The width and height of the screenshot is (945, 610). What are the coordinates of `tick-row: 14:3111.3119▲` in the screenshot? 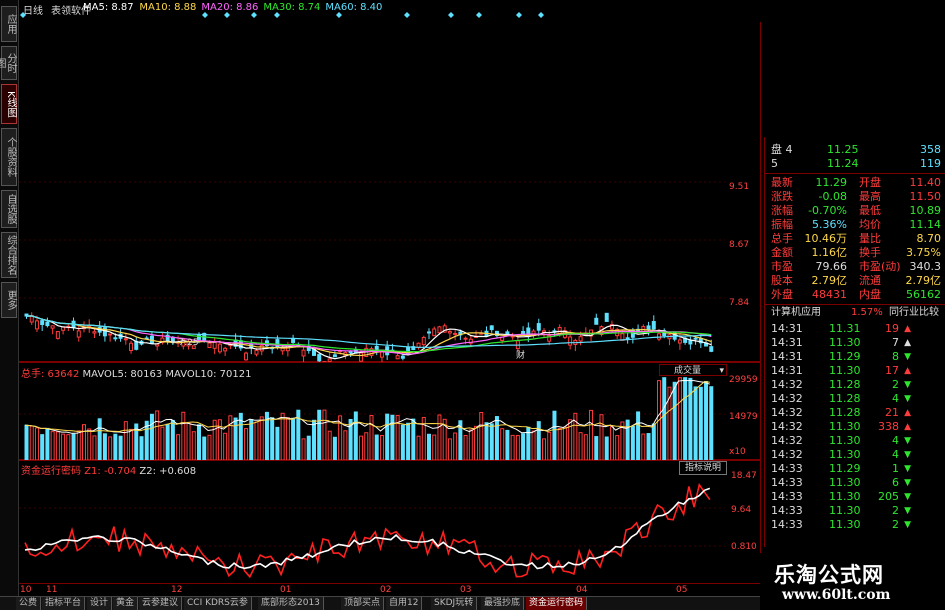 It's located at (857, 329).